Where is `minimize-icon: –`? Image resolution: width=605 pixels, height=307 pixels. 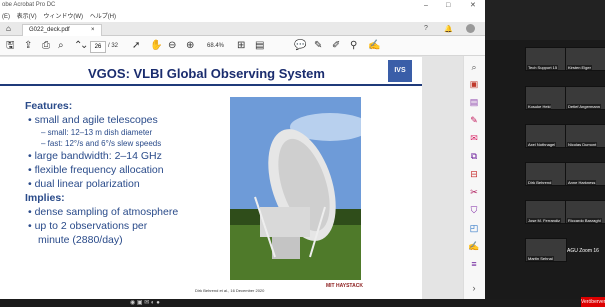 minimize-icon: – is located at coordinates (426, 6).